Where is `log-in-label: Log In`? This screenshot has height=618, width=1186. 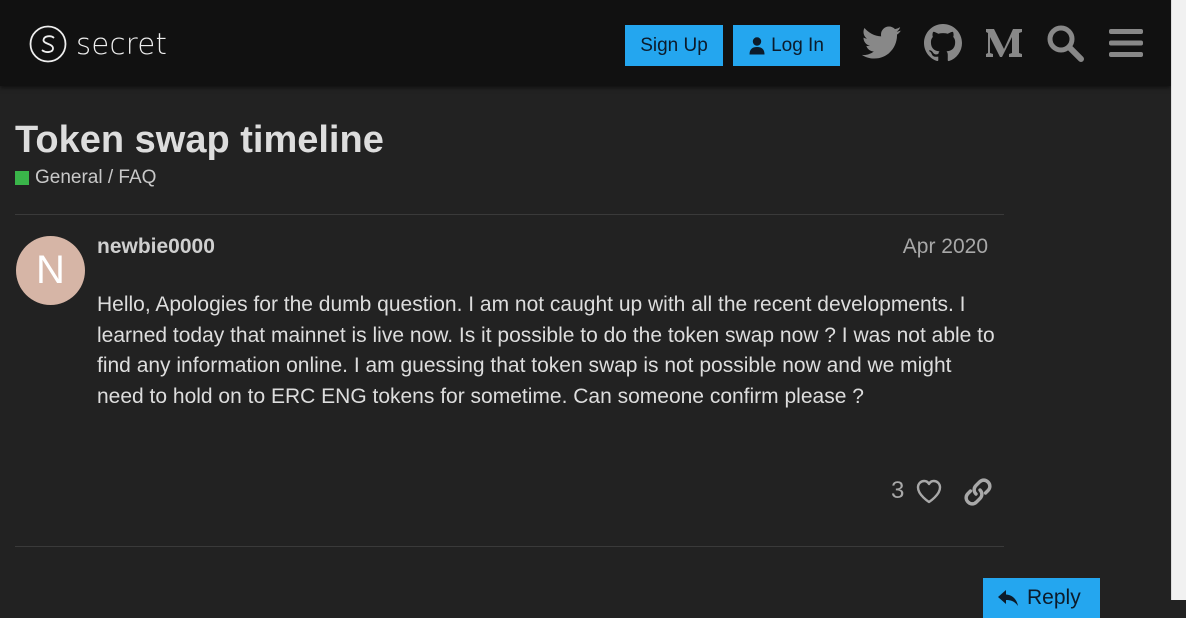
log-in-label: Log In is located at coordinates (797, 45).